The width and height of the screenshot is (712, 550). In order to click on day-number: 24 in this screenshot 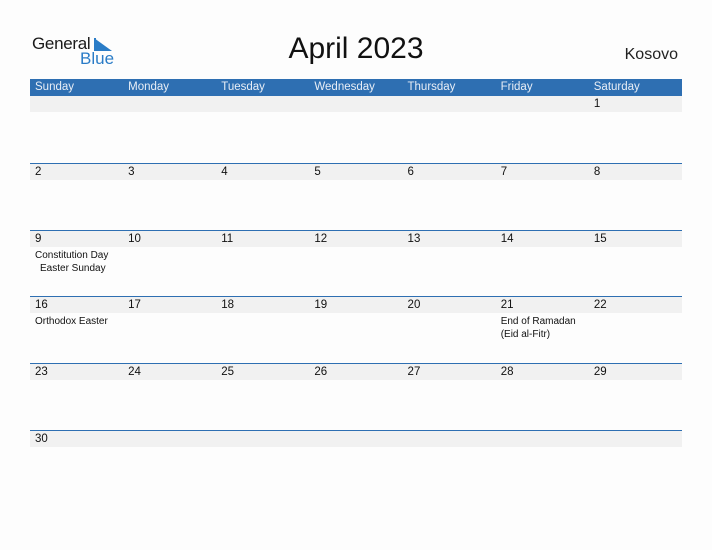, I will do `click(134, 372)`.